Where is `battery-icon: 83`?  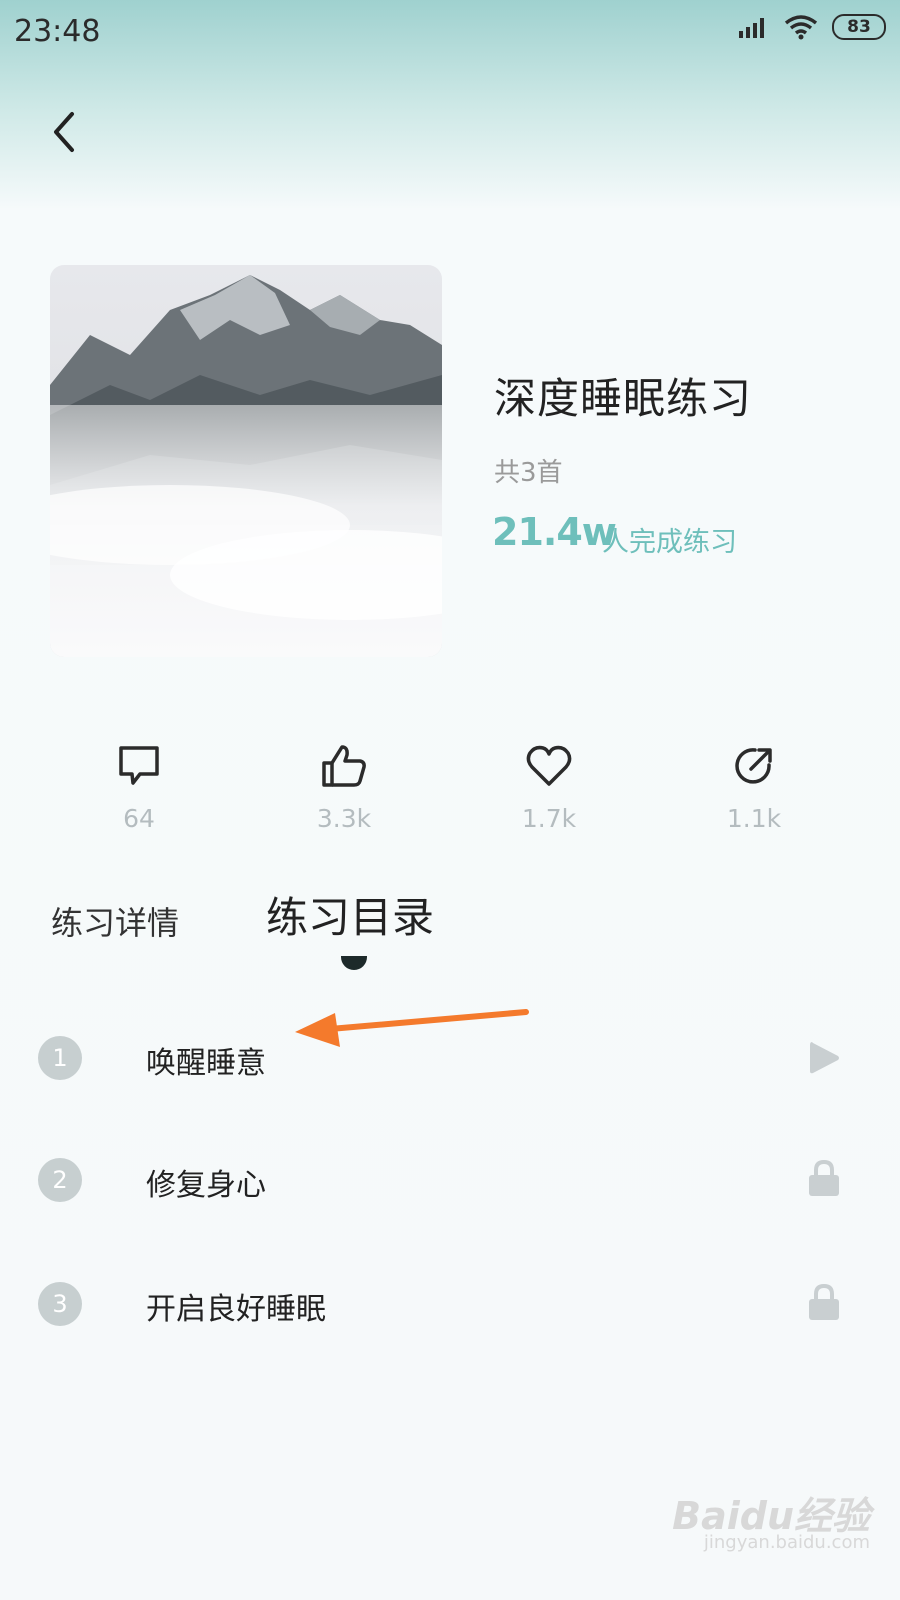 battery-icon: 83 is located at coordinates (859, 27).